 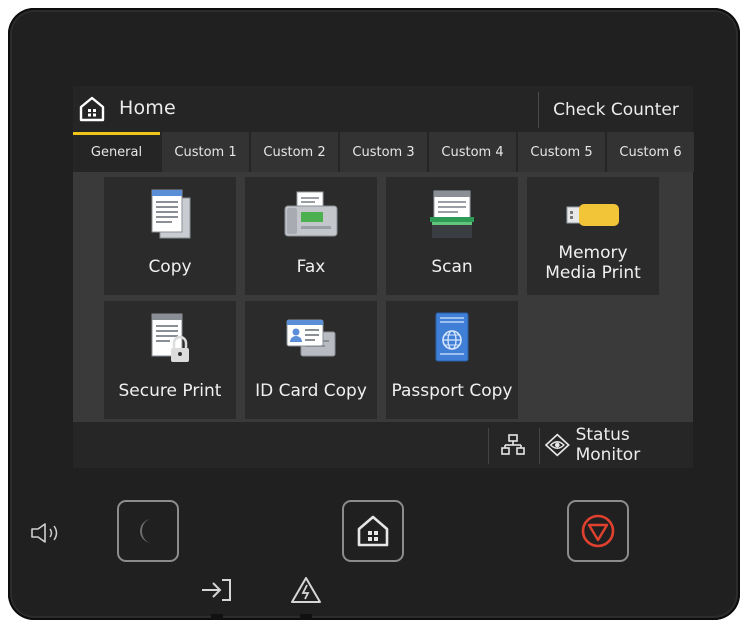 What do you see at coordinates (311, 267) in the screenshot?
I see `tile-label: Fax` at bounding box center [311, 267].